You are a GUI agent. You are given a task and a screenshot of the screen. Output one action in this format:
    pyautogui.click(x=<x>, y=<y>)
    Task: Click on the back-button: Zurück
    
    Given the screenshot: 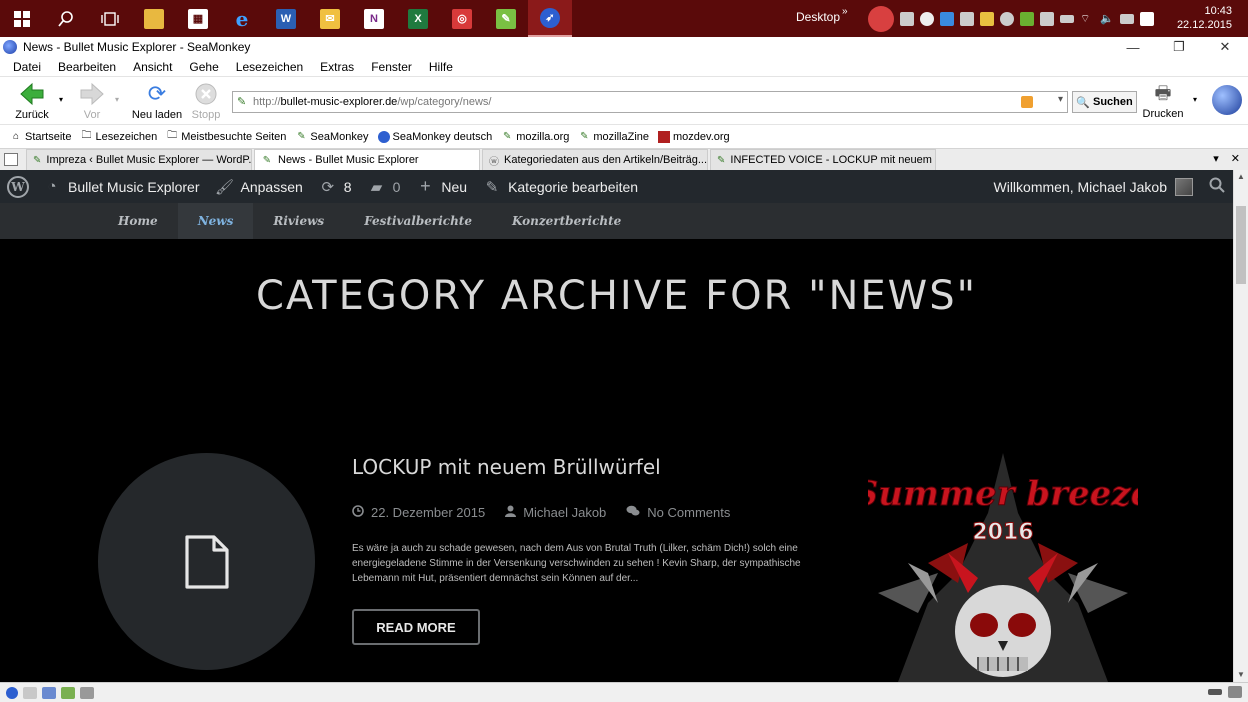 What is the action you would take?
    pyautogui.click(x=32, y=101)
    